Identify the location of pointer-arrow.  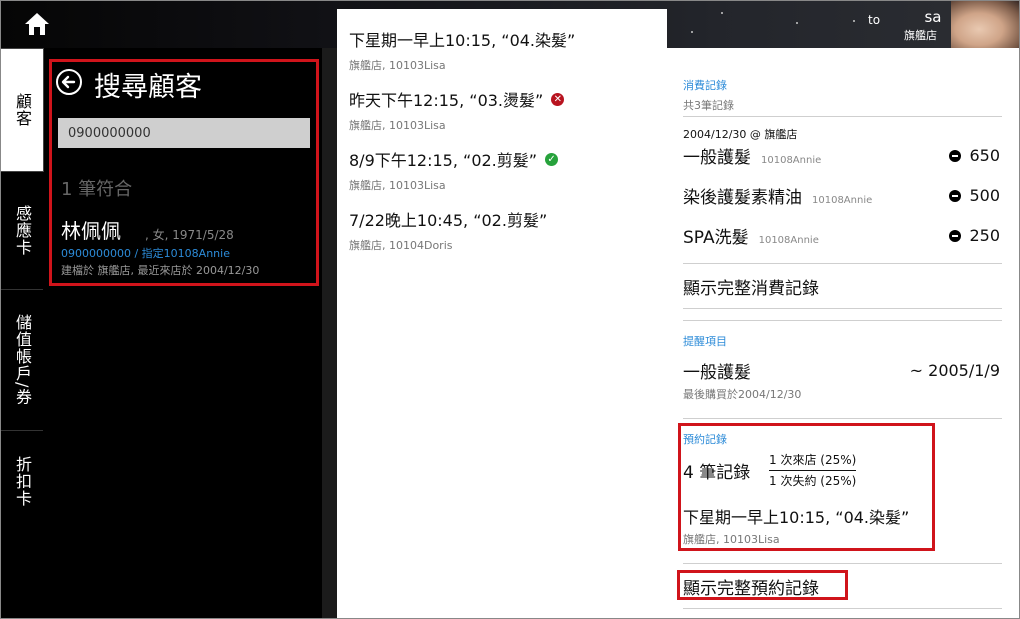
(663, 583).